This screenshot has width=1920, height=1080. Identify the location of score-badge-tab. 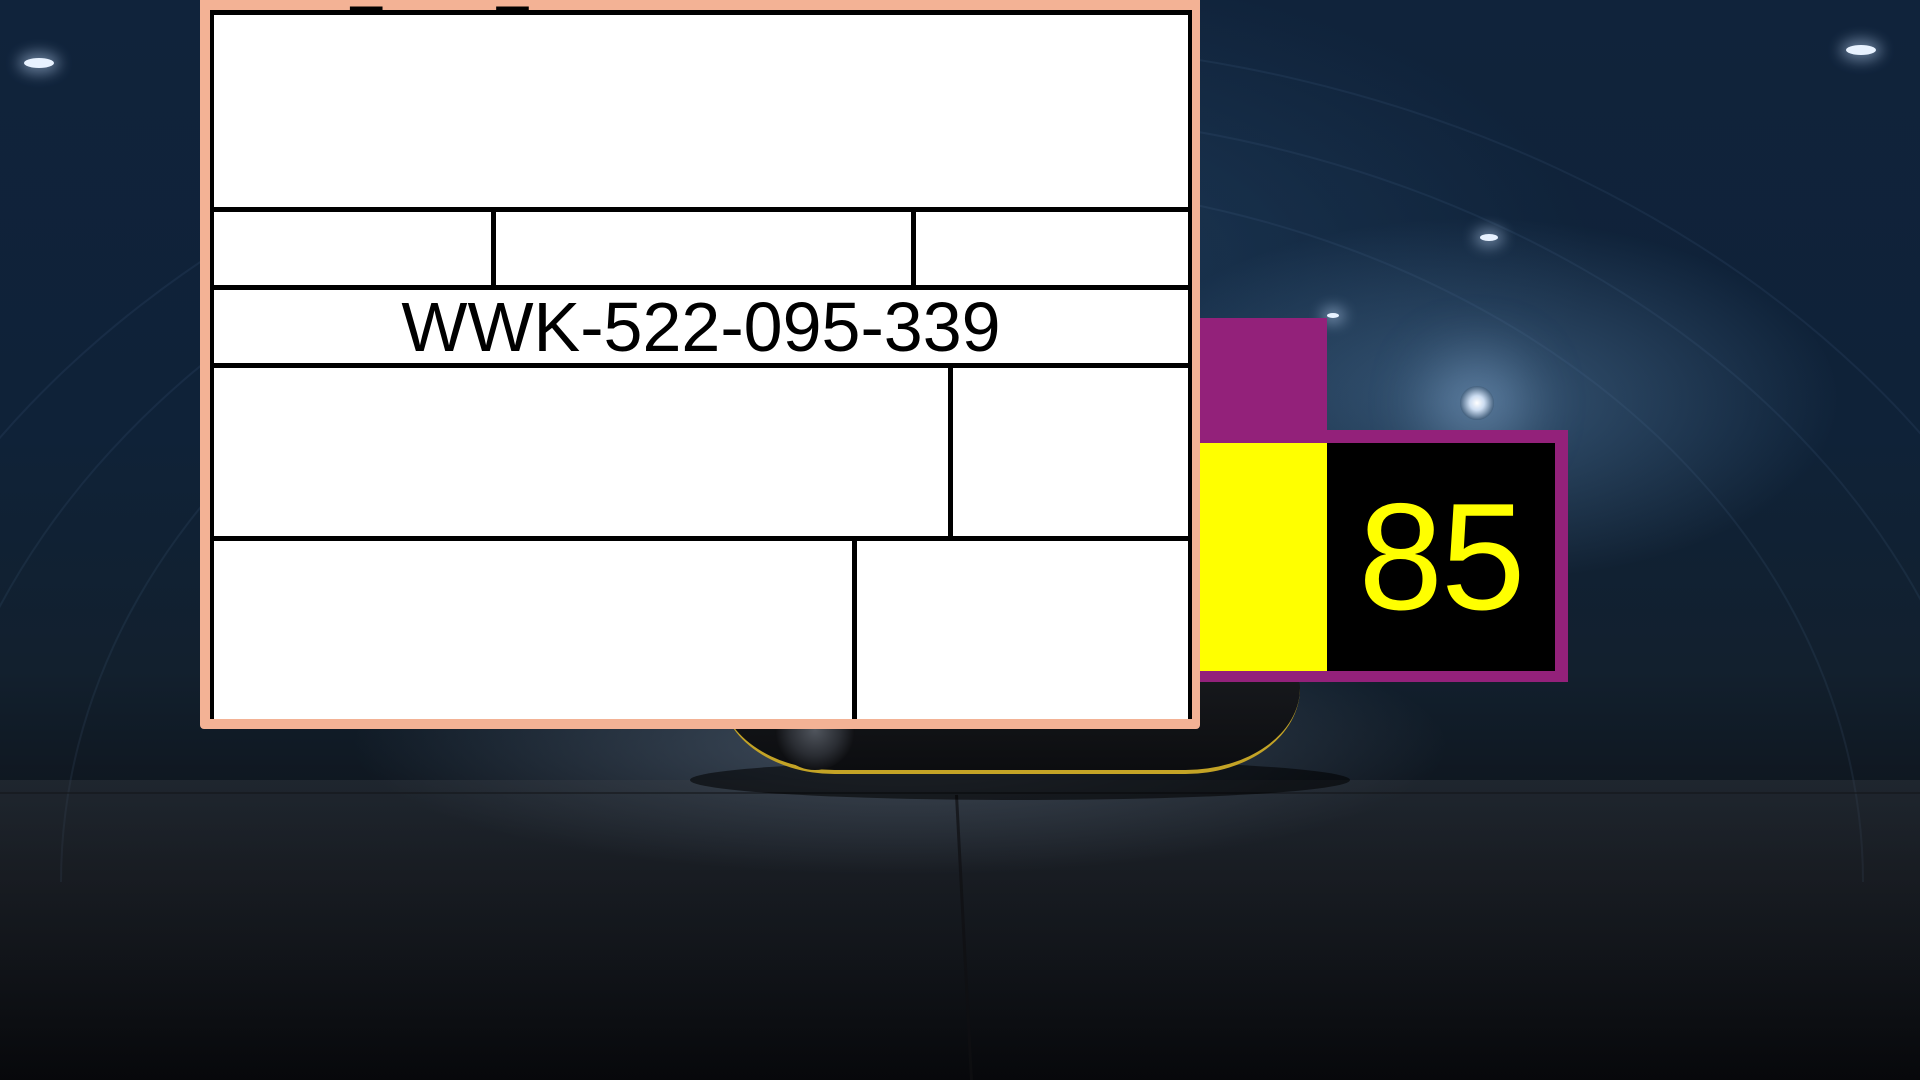
(1263, 374).